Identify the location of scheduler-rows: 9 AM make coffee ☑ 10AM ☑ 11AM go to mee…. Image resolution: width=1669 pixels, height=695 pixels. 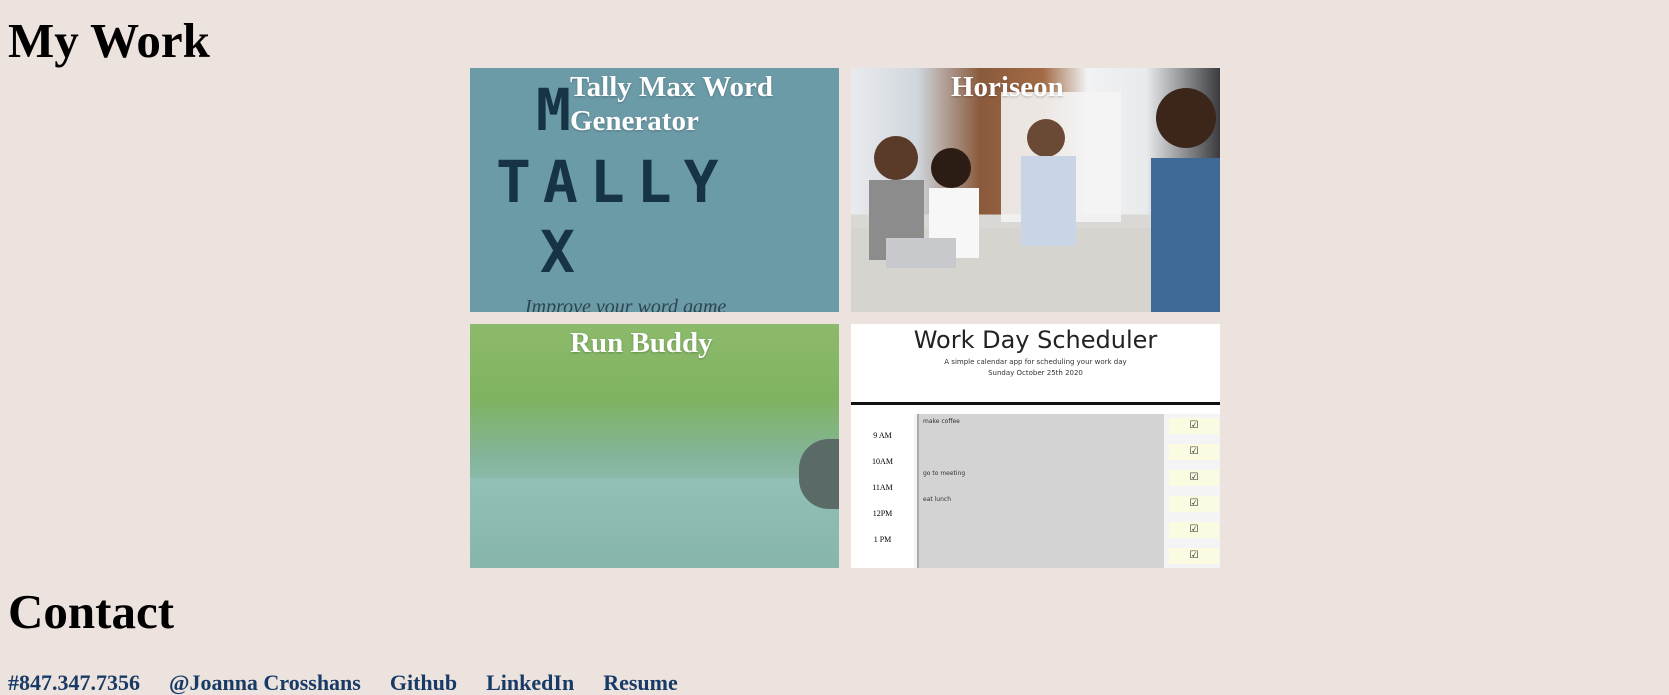
(1035, 491).